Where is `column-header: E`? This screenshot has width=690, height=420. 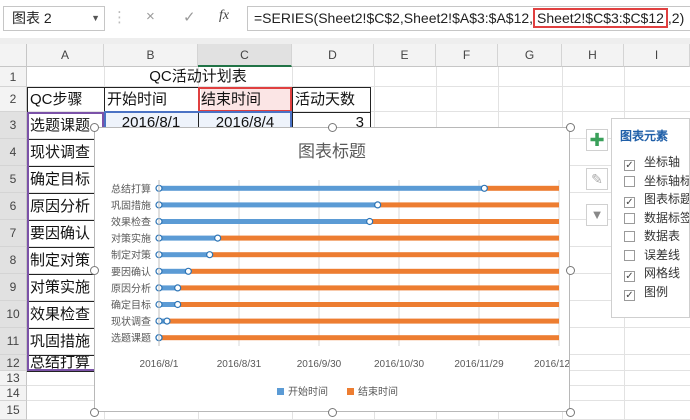
column-header: E is located at coordinates (405, 55).